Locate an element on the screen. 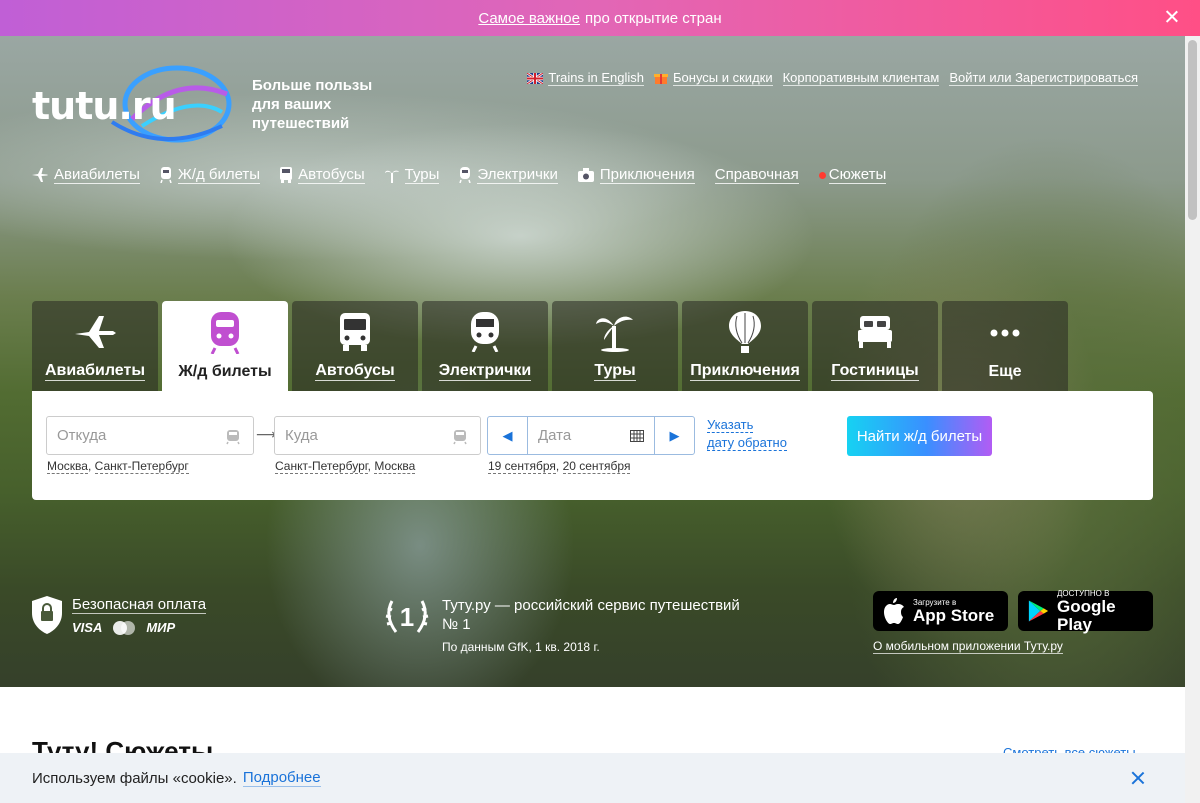 The image size is (1200, 803). toplink-label: Войти или Зарегистрироваться is located at coordinates (1043, 78).